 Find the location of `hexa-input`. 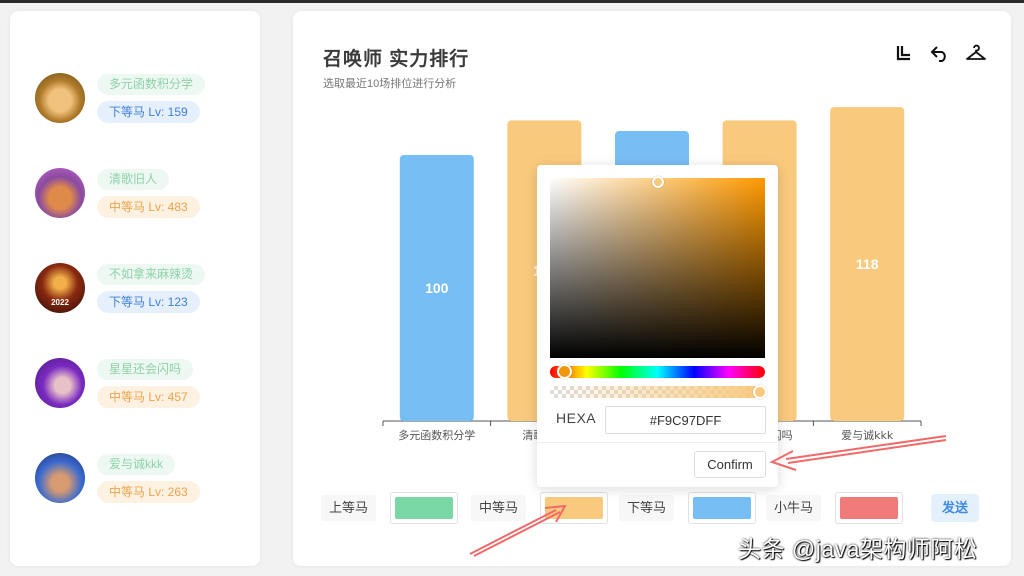

hexa-input is located at coordinates (685, 420).